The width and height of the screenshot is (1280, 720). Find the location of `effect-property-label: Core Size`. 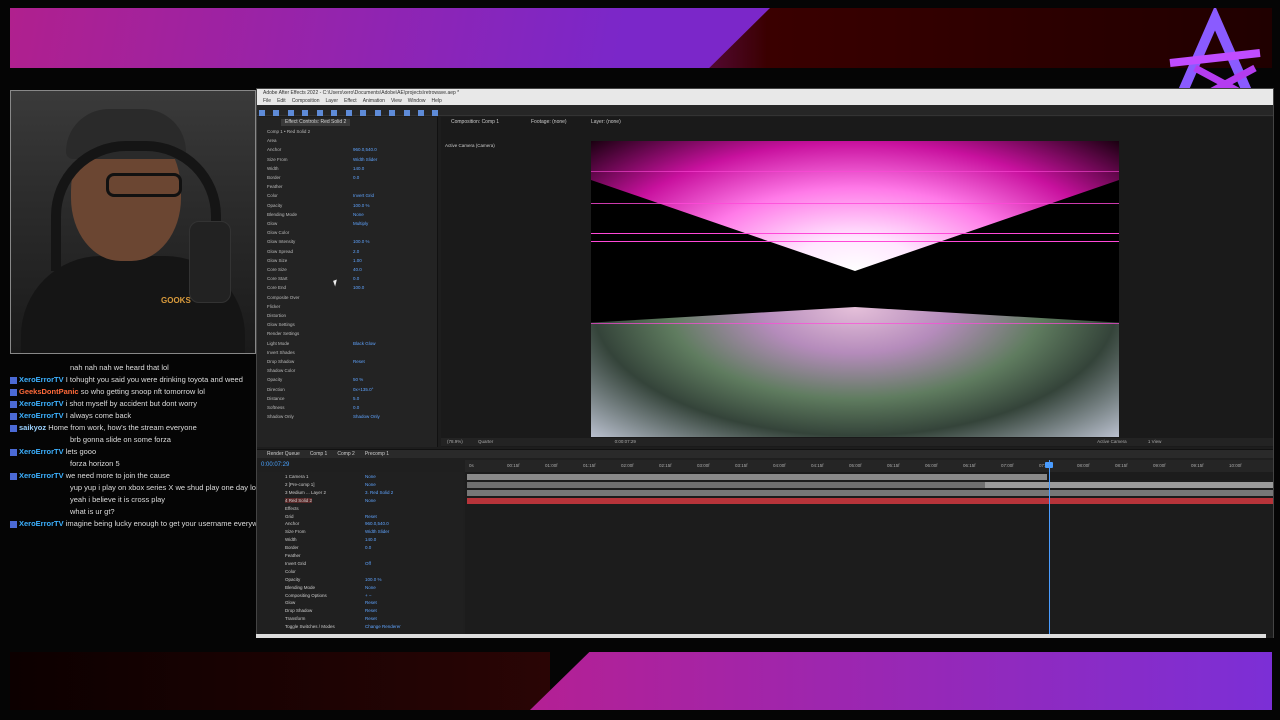

effect-property-label: Core Size is located at coordinates (277, 269).